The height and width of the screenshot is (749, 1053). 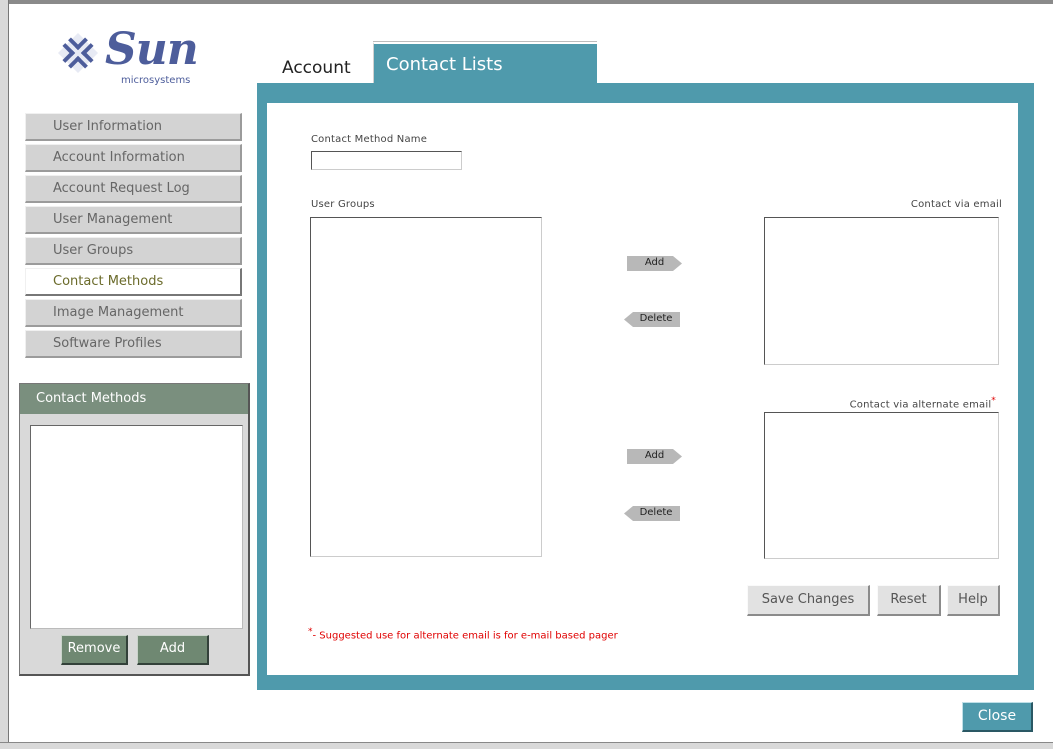 I want to click on delete-alternate-email-button: Delete, so click(x=652, y=513).